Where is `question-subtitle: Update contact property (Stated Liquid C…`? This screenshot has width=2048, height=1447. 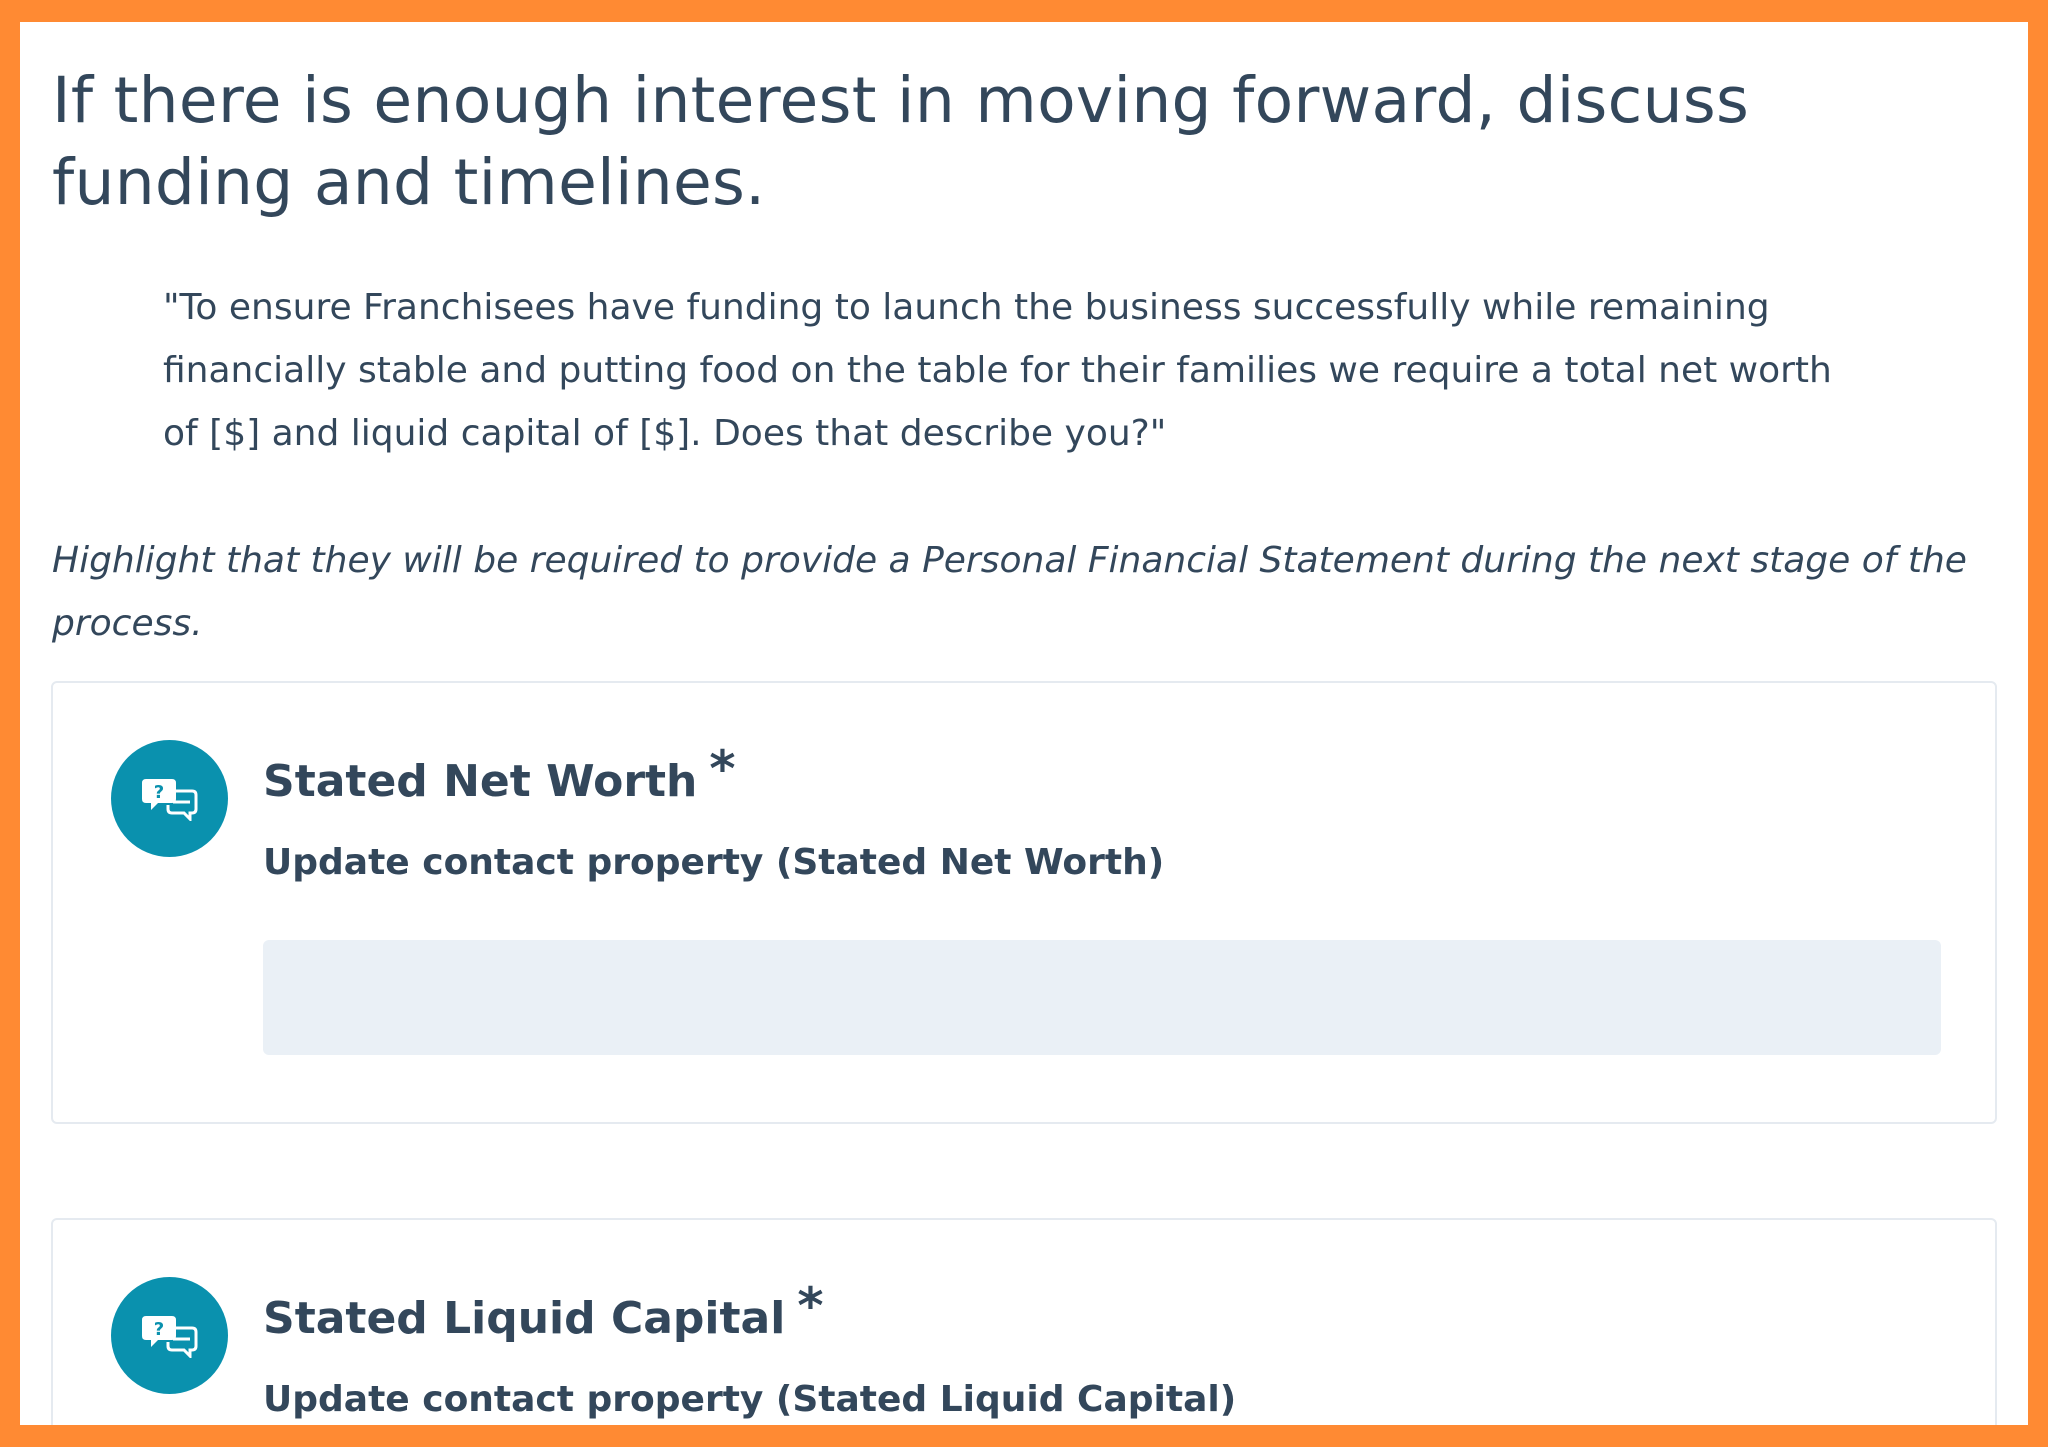 question-subtitle: Update contact property (Stated Liquid C… is located at coordinates (750, 1399).